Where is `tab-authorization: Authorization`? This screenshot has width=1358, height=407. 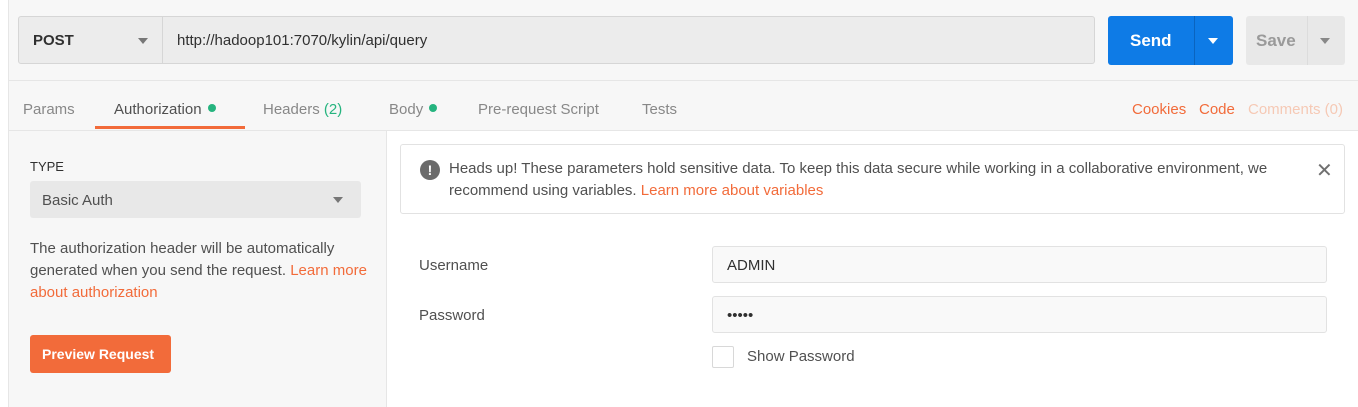 tab-authorization: Authorization is located at coordinates (165, 109).